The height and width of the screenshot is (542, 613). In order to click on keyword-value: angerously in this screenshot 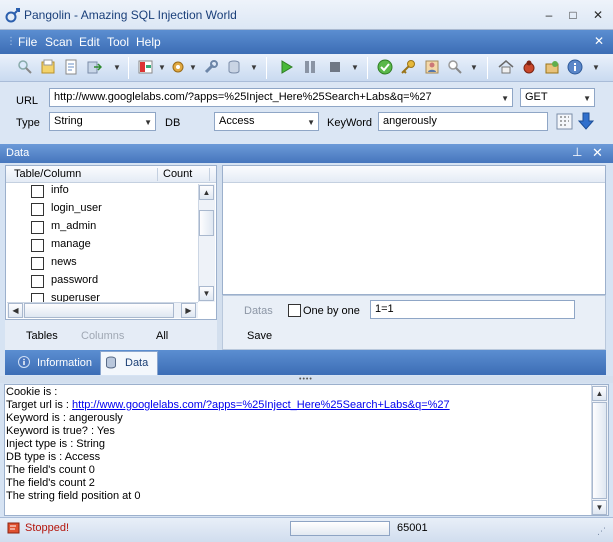, I will do `click(410, 121)`.